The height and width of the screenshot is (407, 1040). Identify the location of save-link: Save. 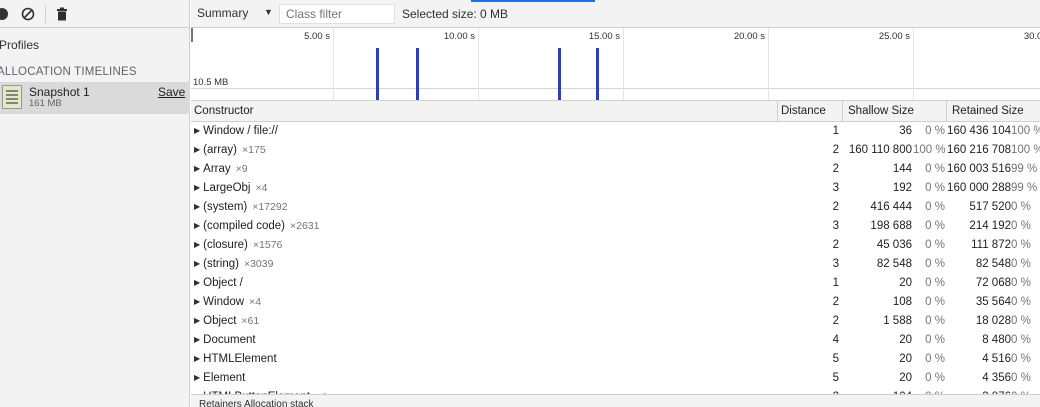
(171, 92).